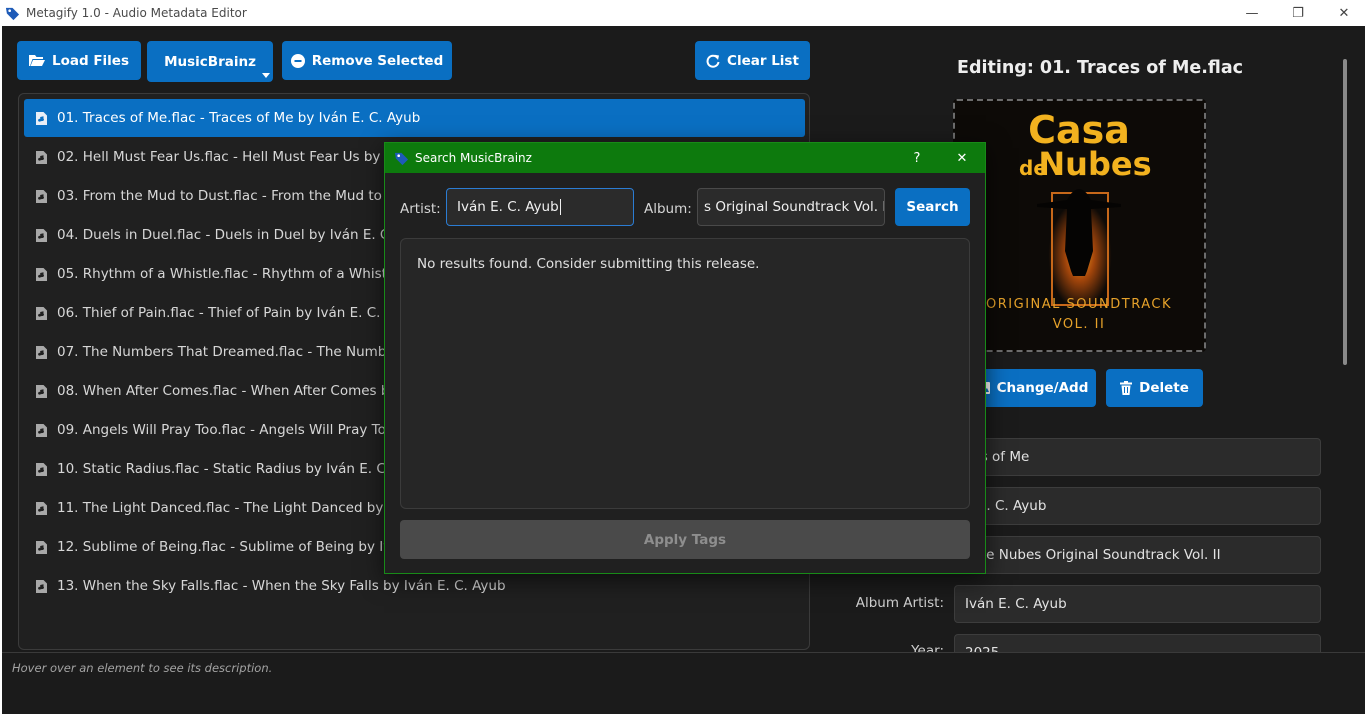 The width and height of the screenshot is (1367, 717). I want to click on clear-list-button: Clear List, so click(752, 60).